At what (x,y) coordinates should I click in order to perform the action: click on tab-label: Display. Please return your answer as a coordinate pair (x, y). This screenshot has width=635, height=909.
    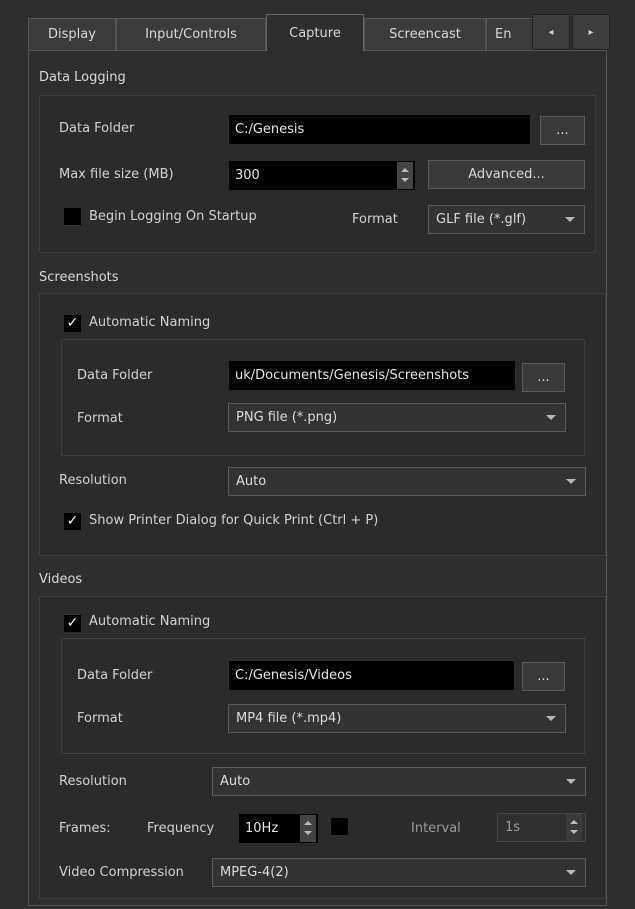
    Looking at the image, I should click on (72, 34).